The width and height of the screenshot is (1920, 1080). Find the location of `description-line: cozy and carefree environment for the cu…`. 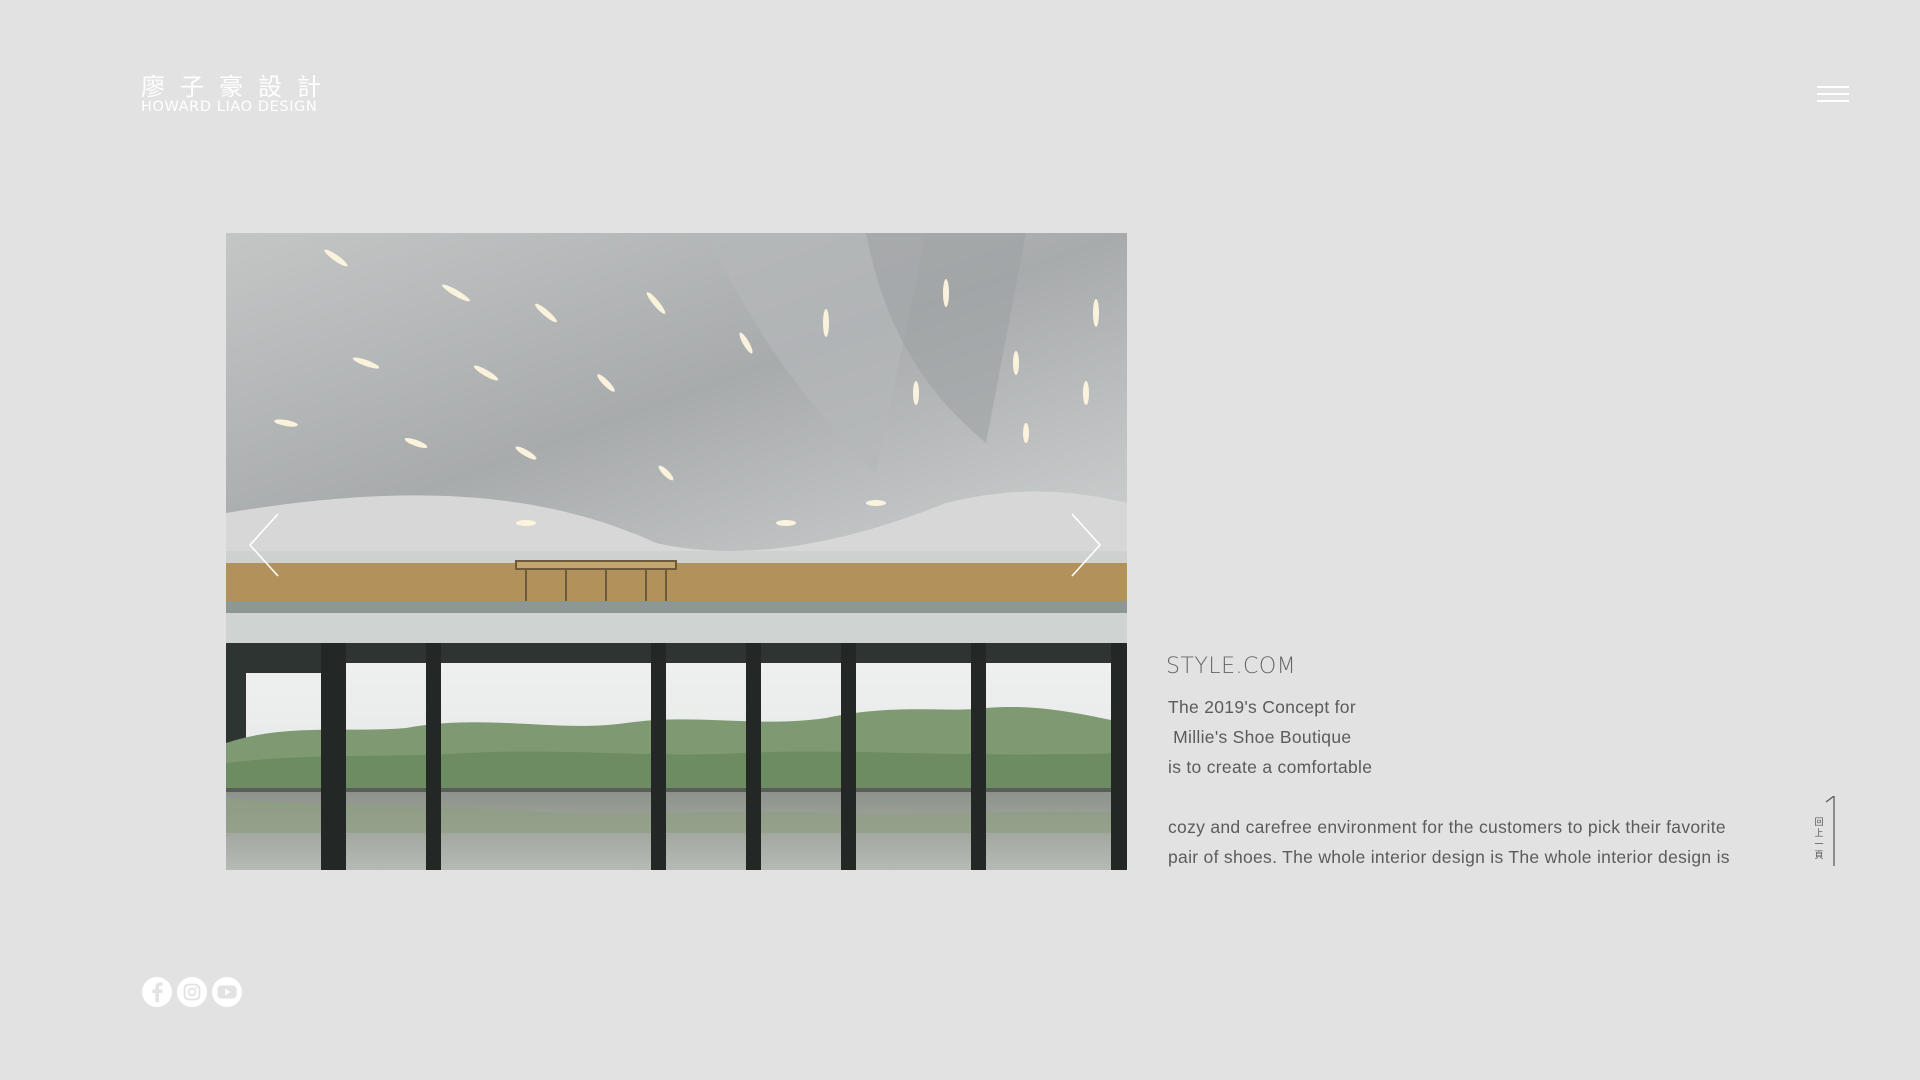

description-line: cozy and carefree environment for the cu… is located at coordinates (1447, 827).